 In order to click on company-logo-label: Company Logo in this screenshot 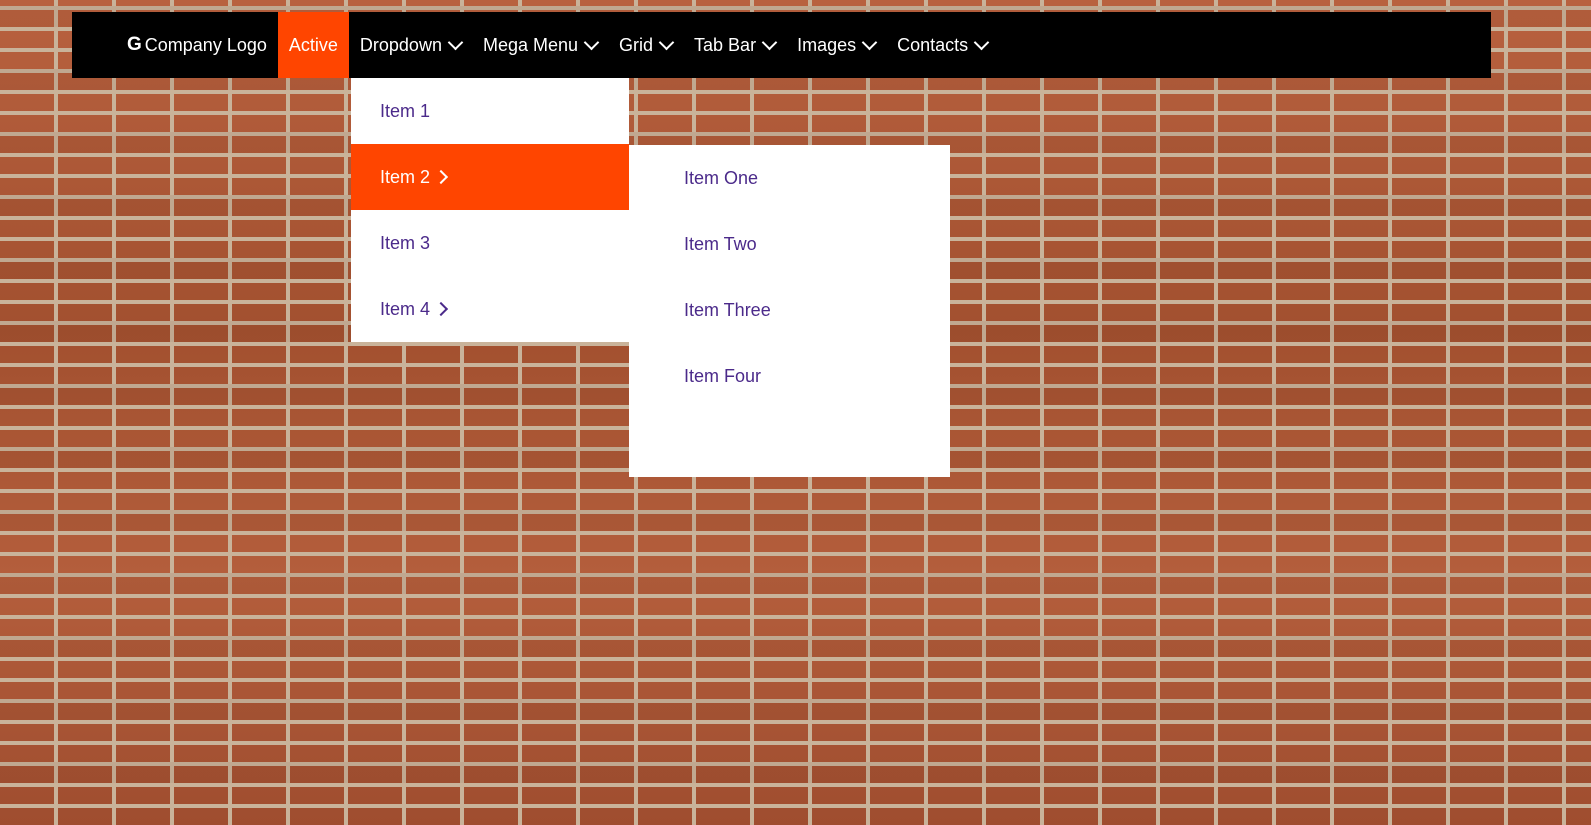, I will do `click(205, 44)`.